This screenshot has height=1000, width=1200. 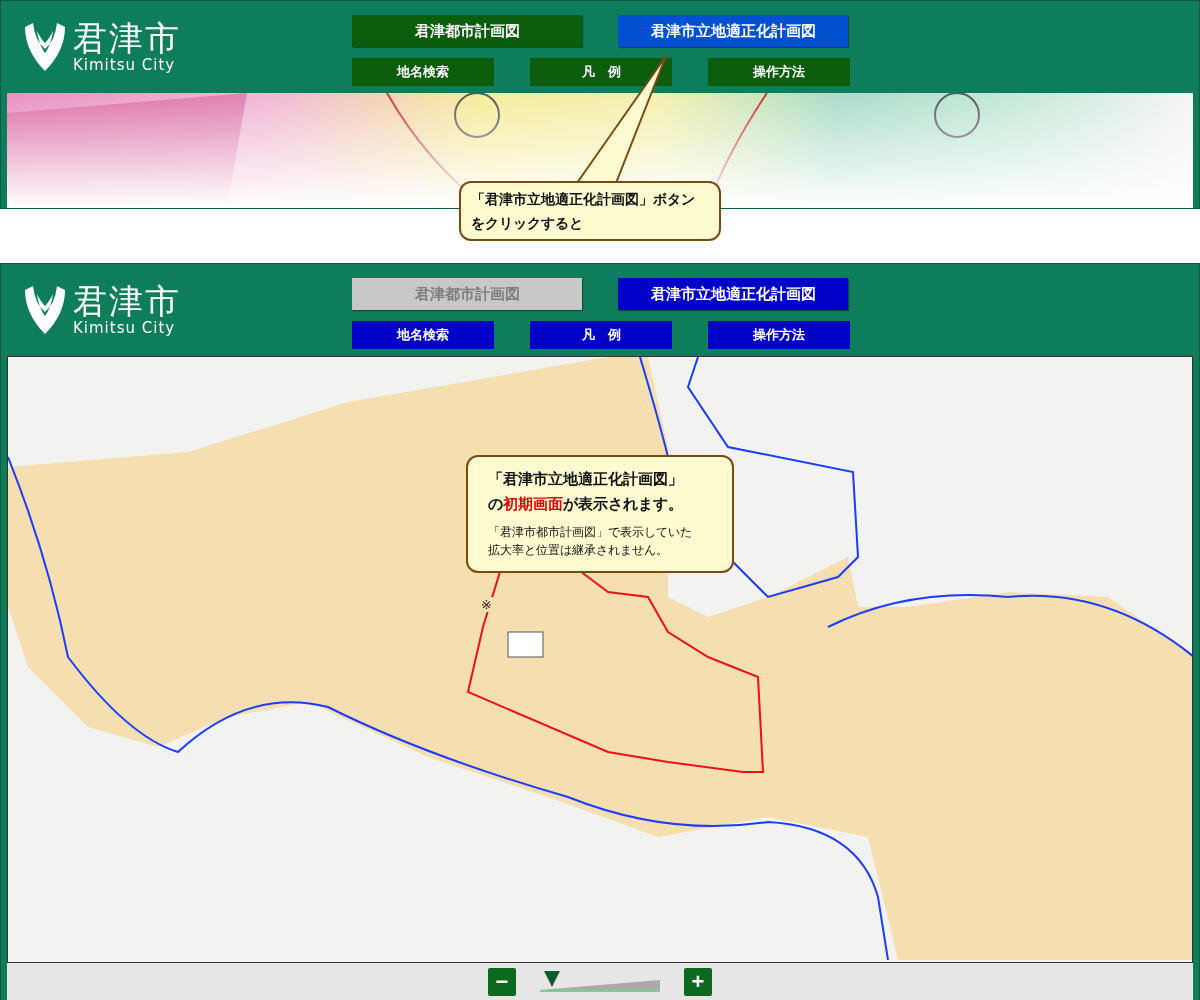 I want to click on zoom-in-button: +, so click(x=698, y=981).